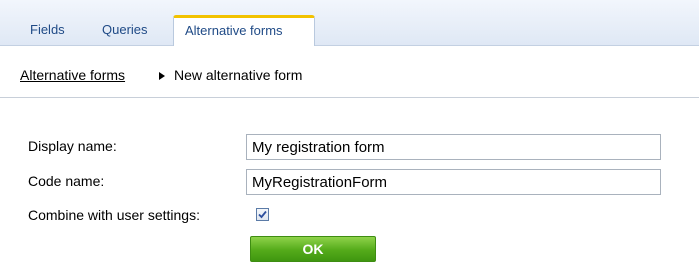  Describe the element at coordinates (72, 75) in the screenshot. I see `breadcrumb-link-alternative-forms: Alternative forms` at that location.